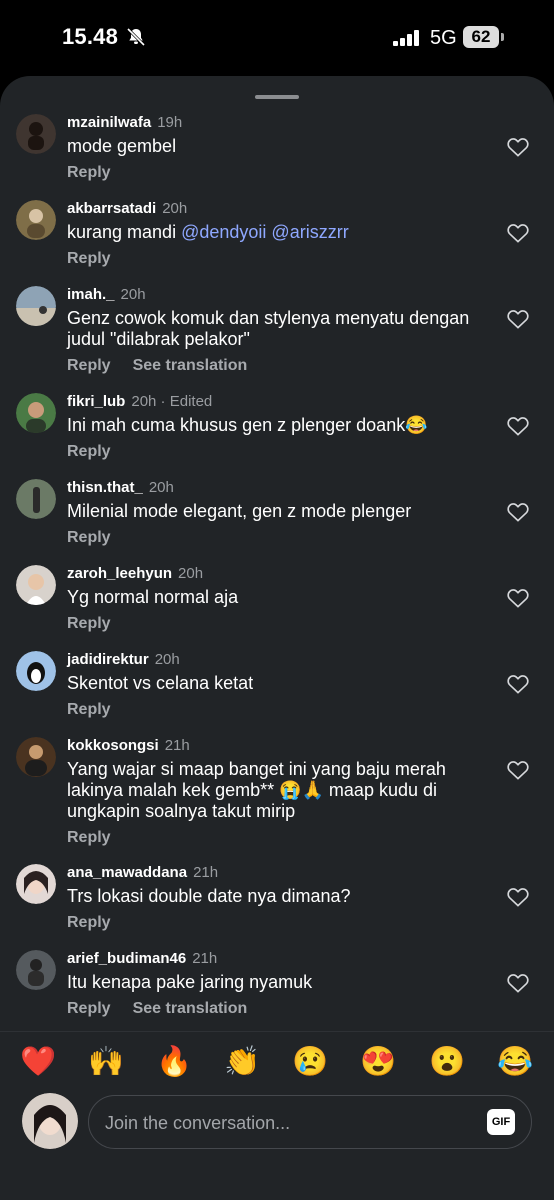 This screenshot has width=554, height=1200. What do you see at coordinates (277, 1061) in the screenshot?
I see `reaction-bar: ❤️ 🙌 🔥 👏 😢 😍 😮 😂` at bounding box center [277, 1061].